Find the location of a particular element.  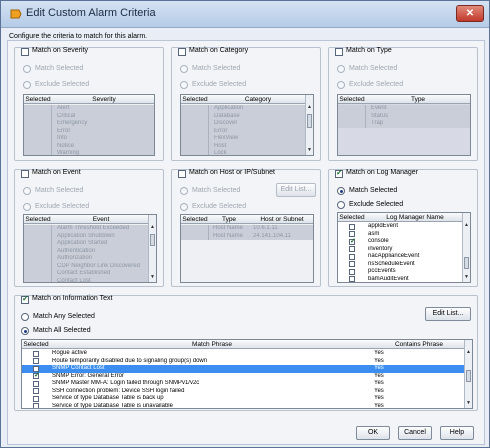

table-row: Host Name 24.141.104.11 is located at coordinates (247, 236).